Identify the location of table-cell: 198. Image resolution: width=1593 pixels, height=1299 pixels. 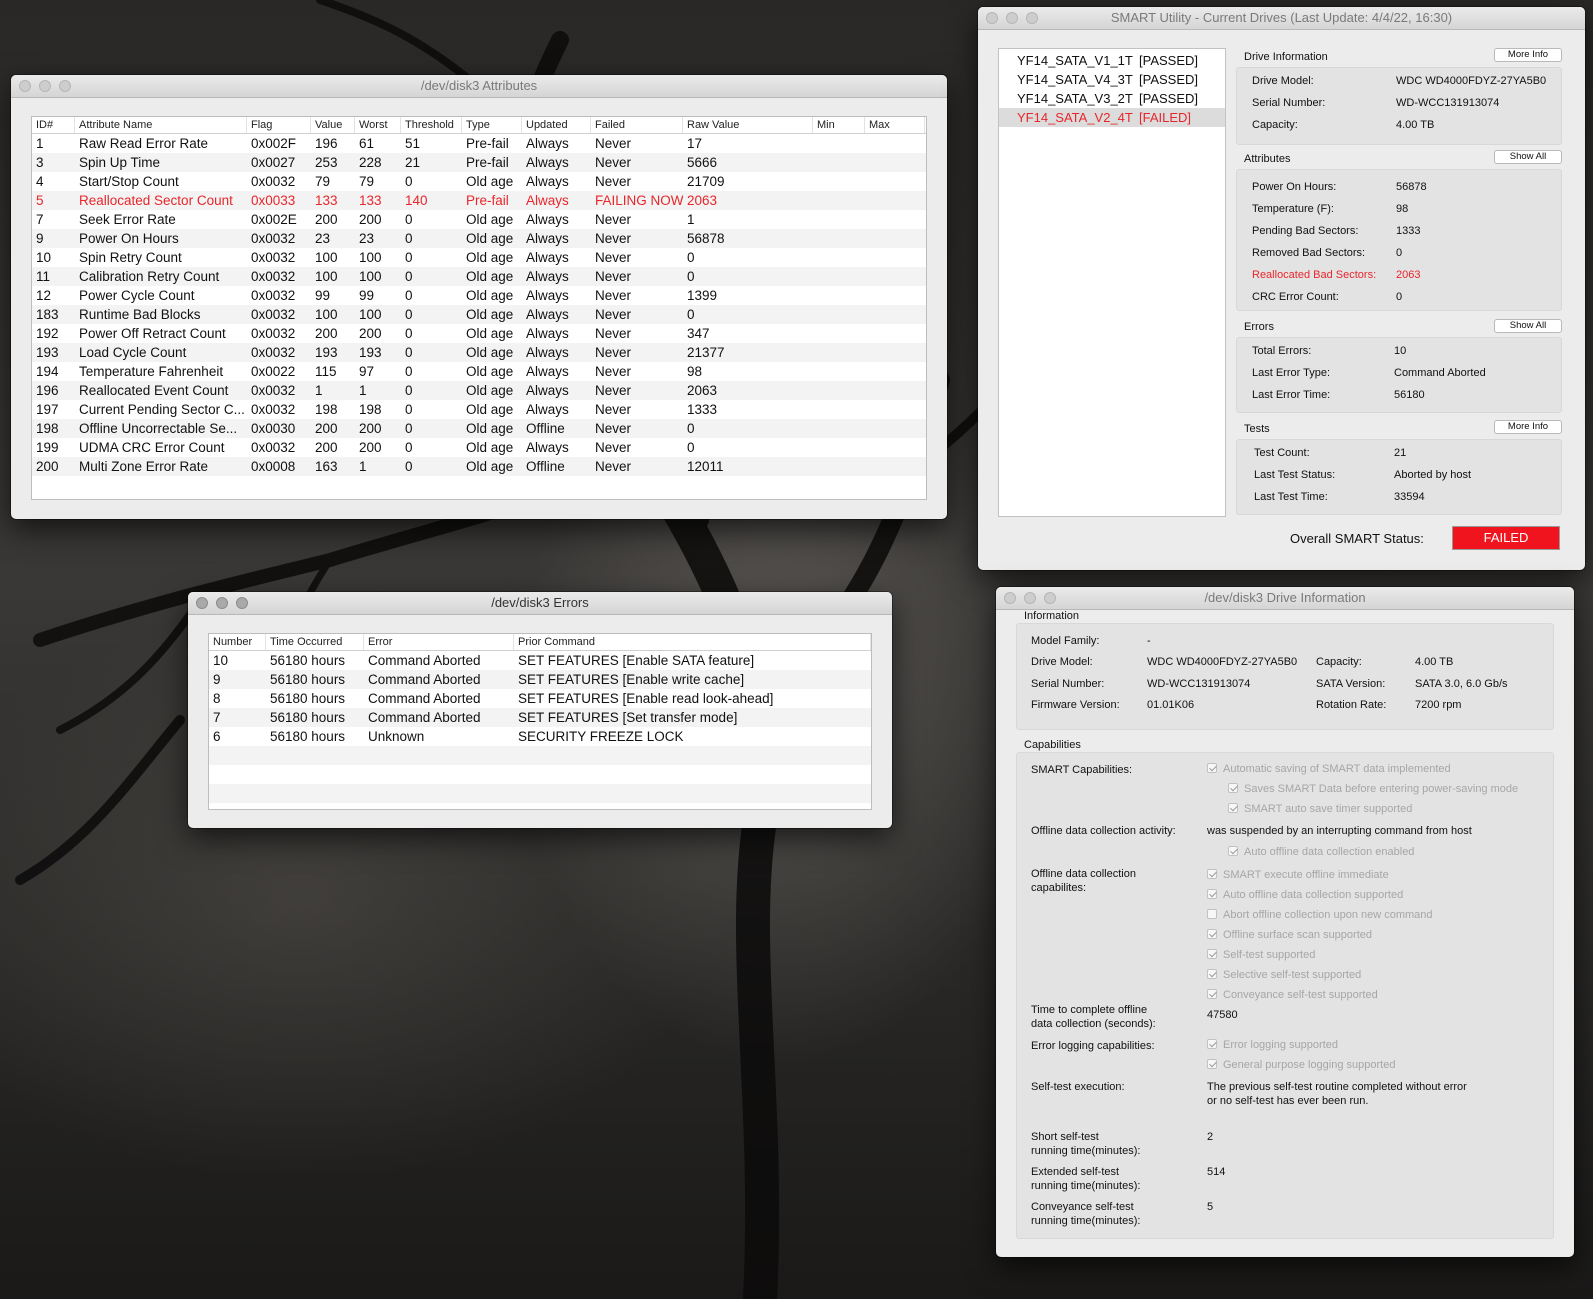
(47, 428).